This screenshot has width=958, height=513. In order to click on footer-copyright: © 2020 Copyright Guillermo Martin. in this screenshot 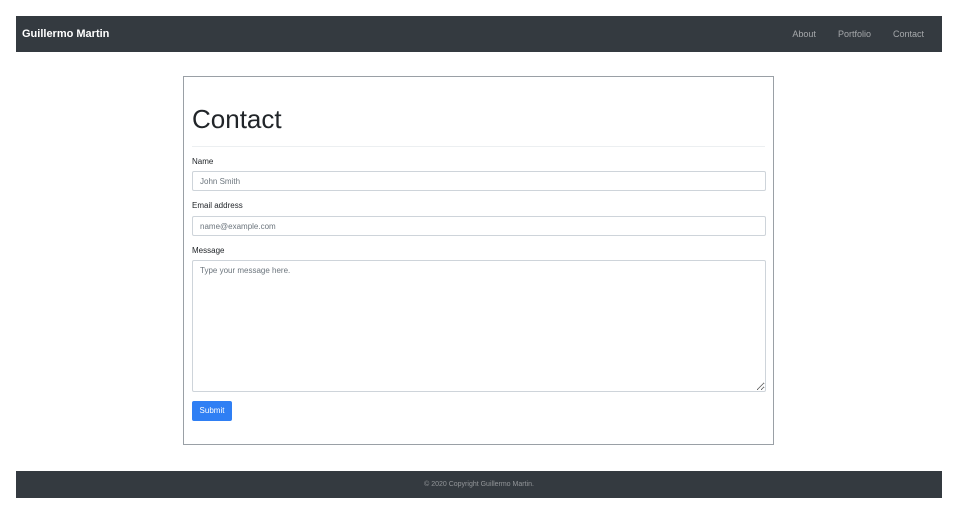, I will do `click(479, 484)`.